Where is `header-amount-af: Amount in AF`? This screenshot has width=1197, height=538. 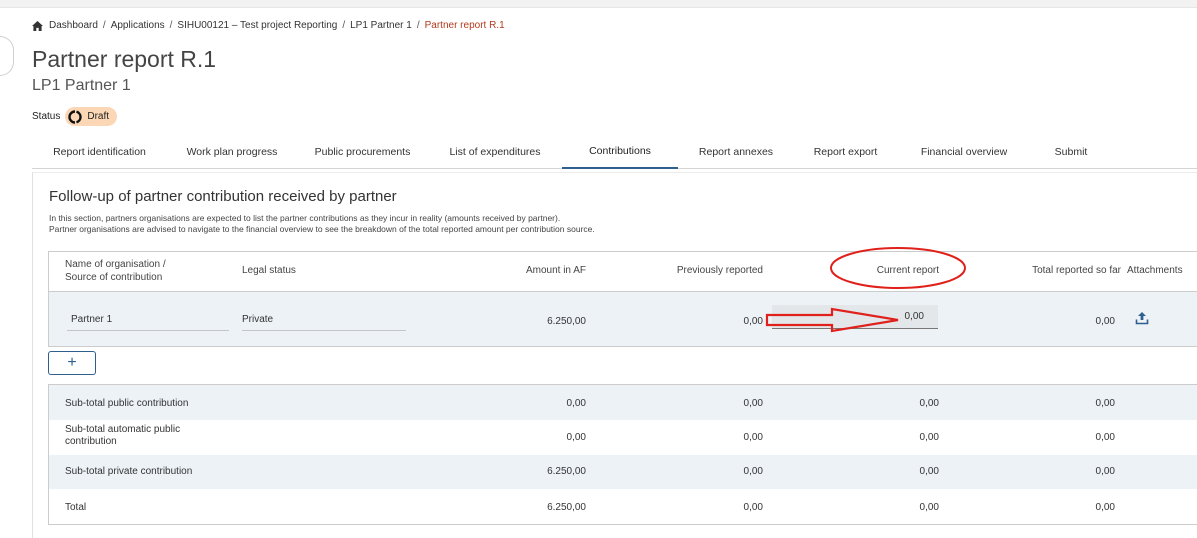
header-amount-af: Amount in AF is located at coordinates (555, 270).